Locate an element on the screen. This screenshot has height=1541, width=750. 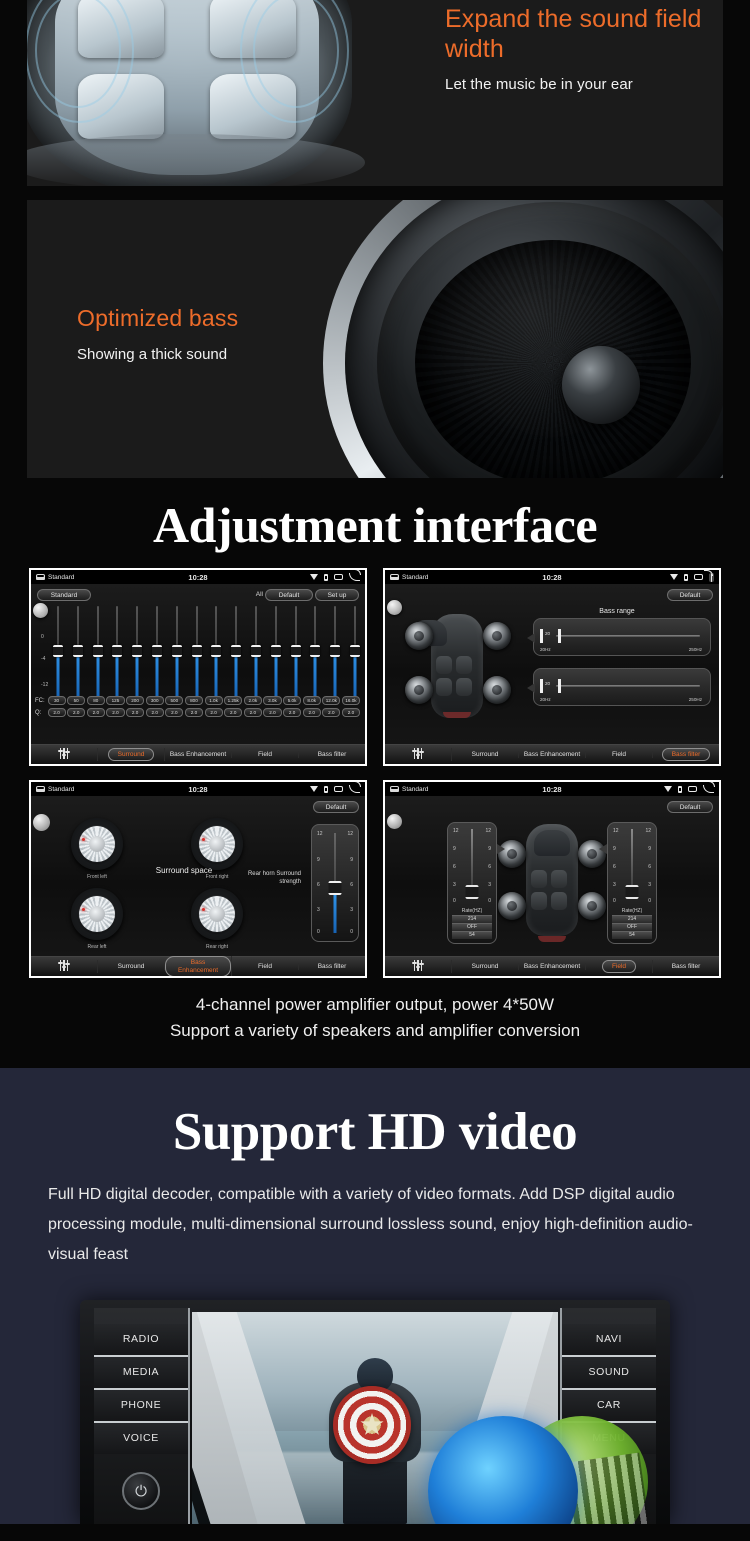
eq-fc-cell: 300 is located at coordinates (154, 700).